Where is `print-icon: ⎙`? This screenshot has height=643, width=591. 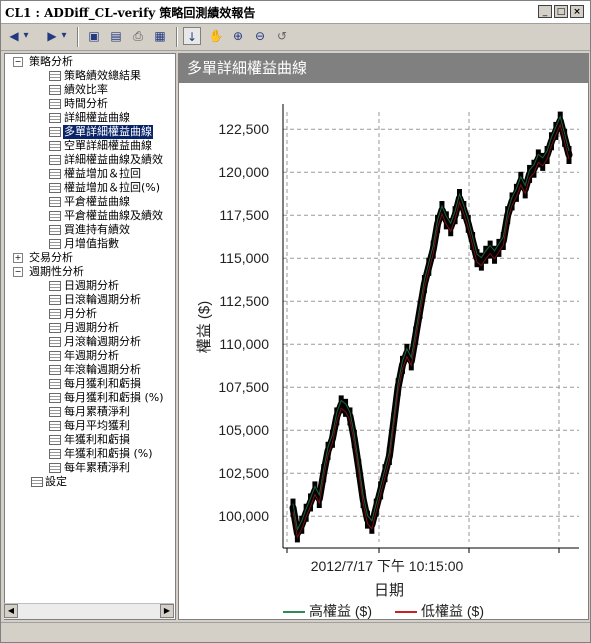
print-icon: ⎙ is located at coordinates (138, 36).